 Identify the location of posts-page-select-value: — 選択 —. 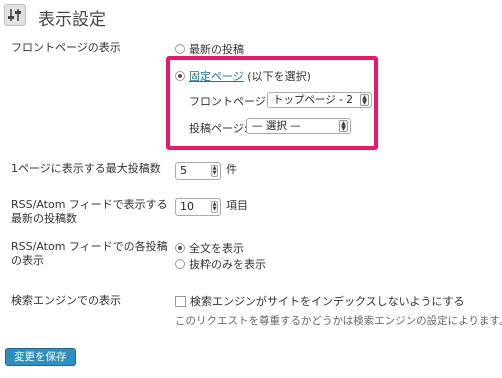
(276, 126).